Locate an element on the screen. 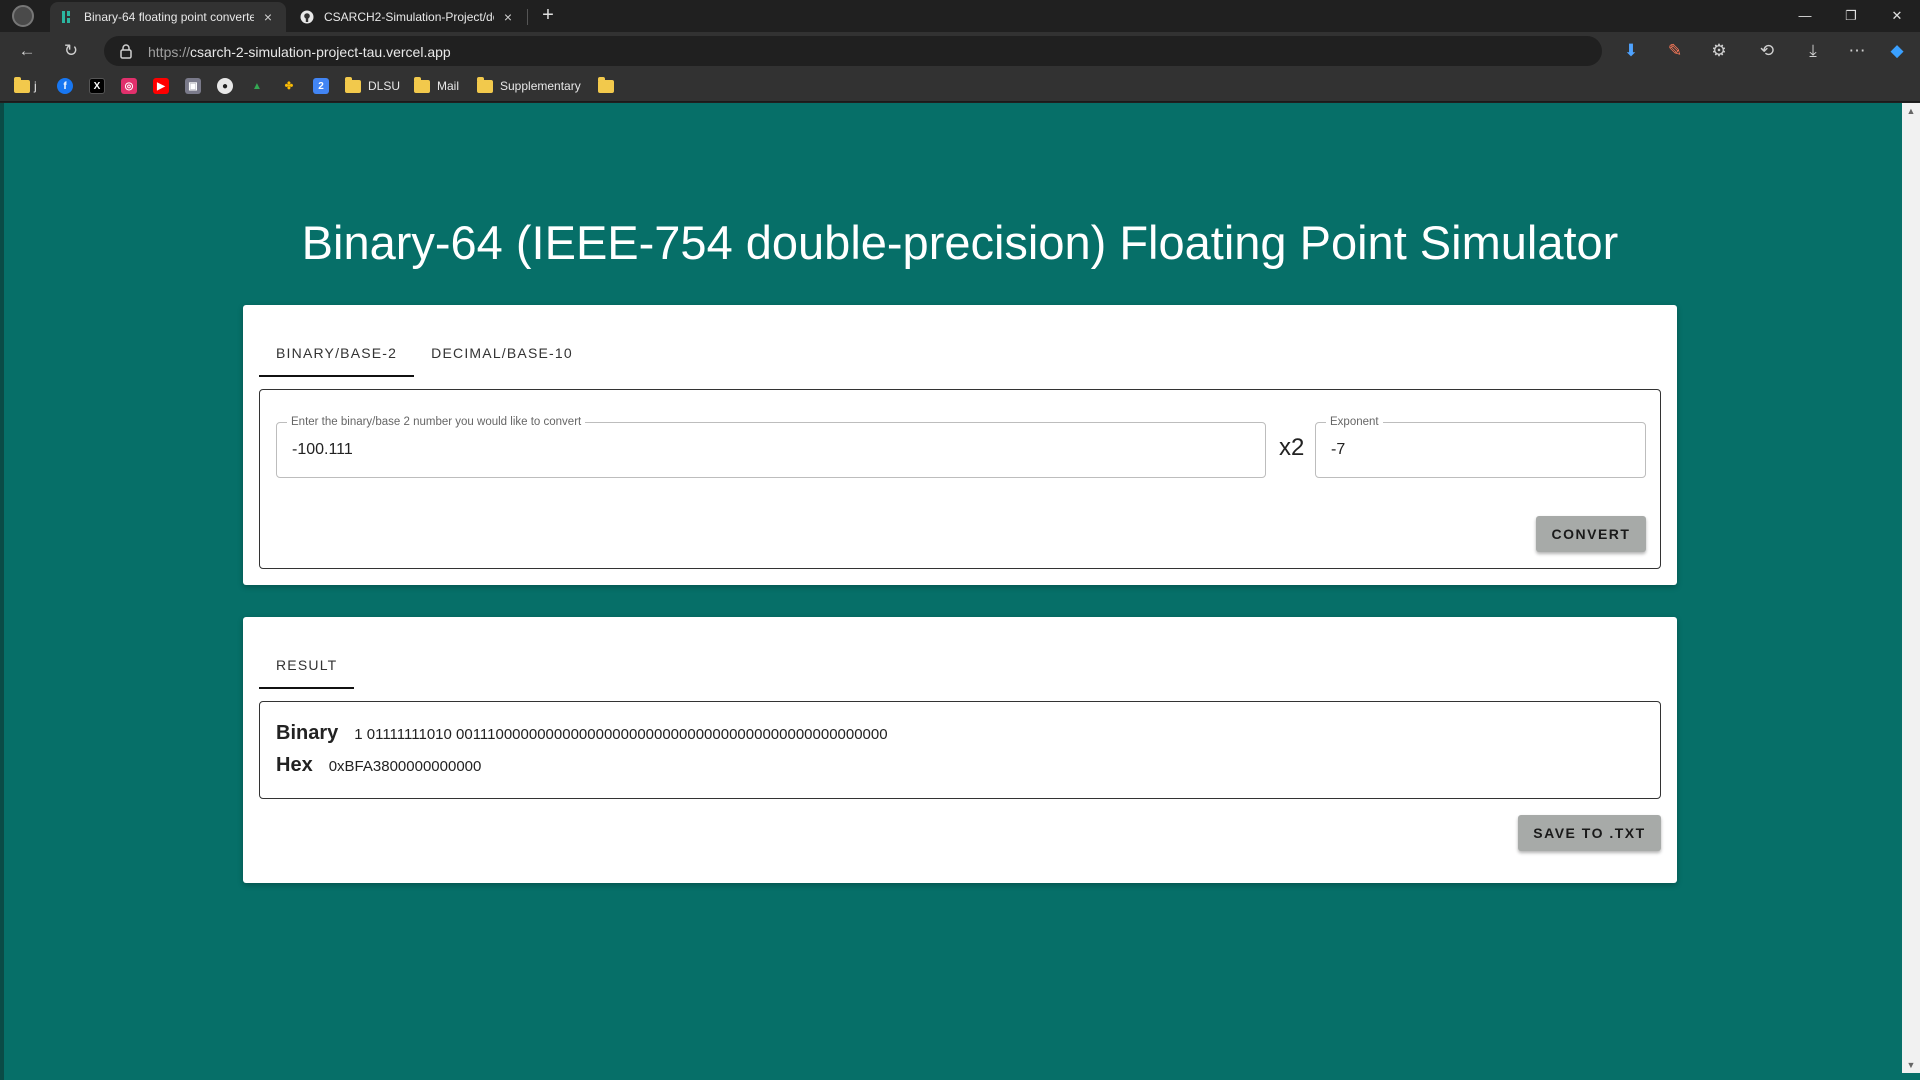  copilot-icon: ◆ is located at coordinates (1897, 51).